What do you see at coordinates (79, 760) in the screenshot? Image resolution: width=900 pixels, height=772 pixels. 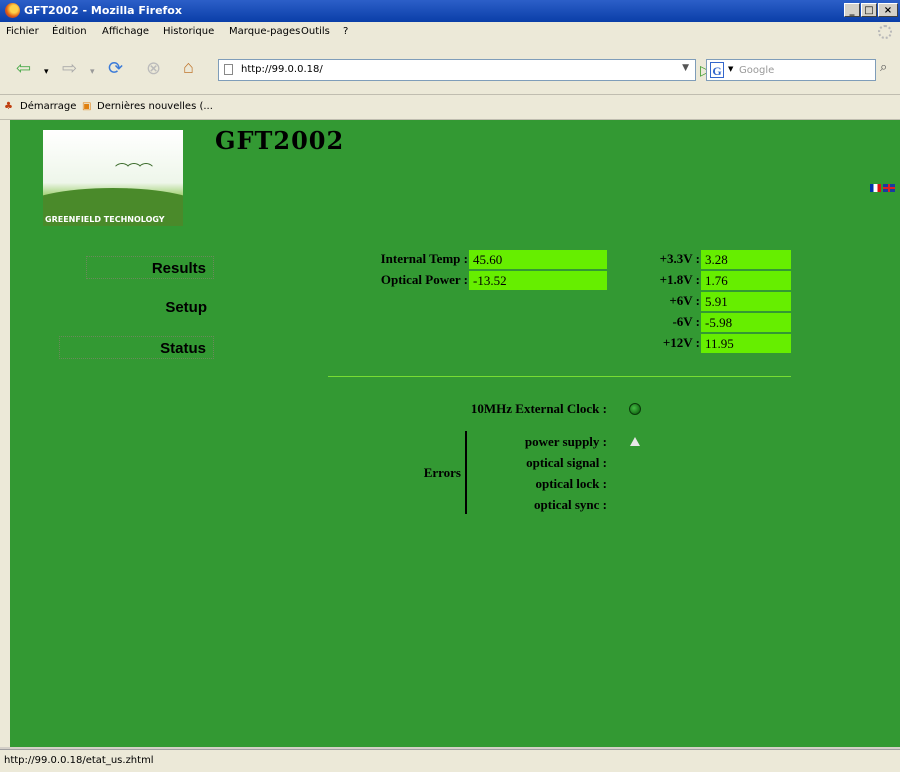 I see `status-text: http://99.0.0.18/etat_us.zhtml` at bounding box center [79, 760].